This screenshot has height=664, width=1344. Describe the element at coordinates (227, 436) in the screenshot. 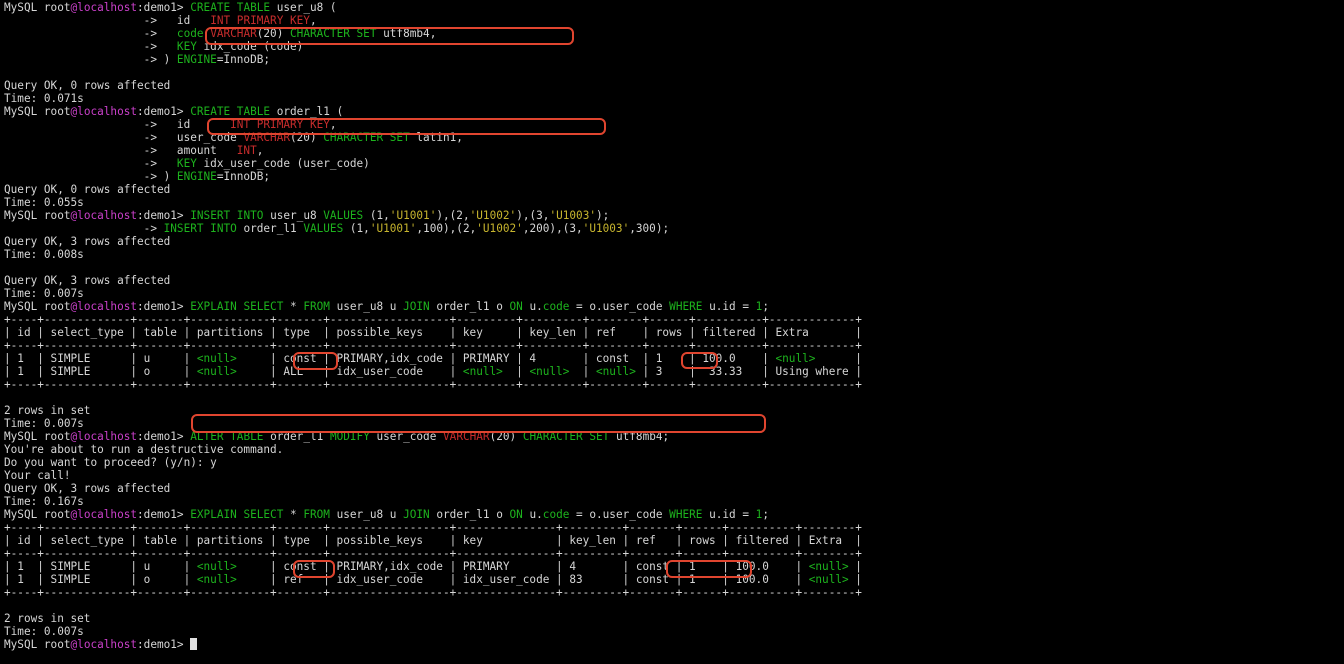

I see `terminal-text: ALTER TABLE` at that location.